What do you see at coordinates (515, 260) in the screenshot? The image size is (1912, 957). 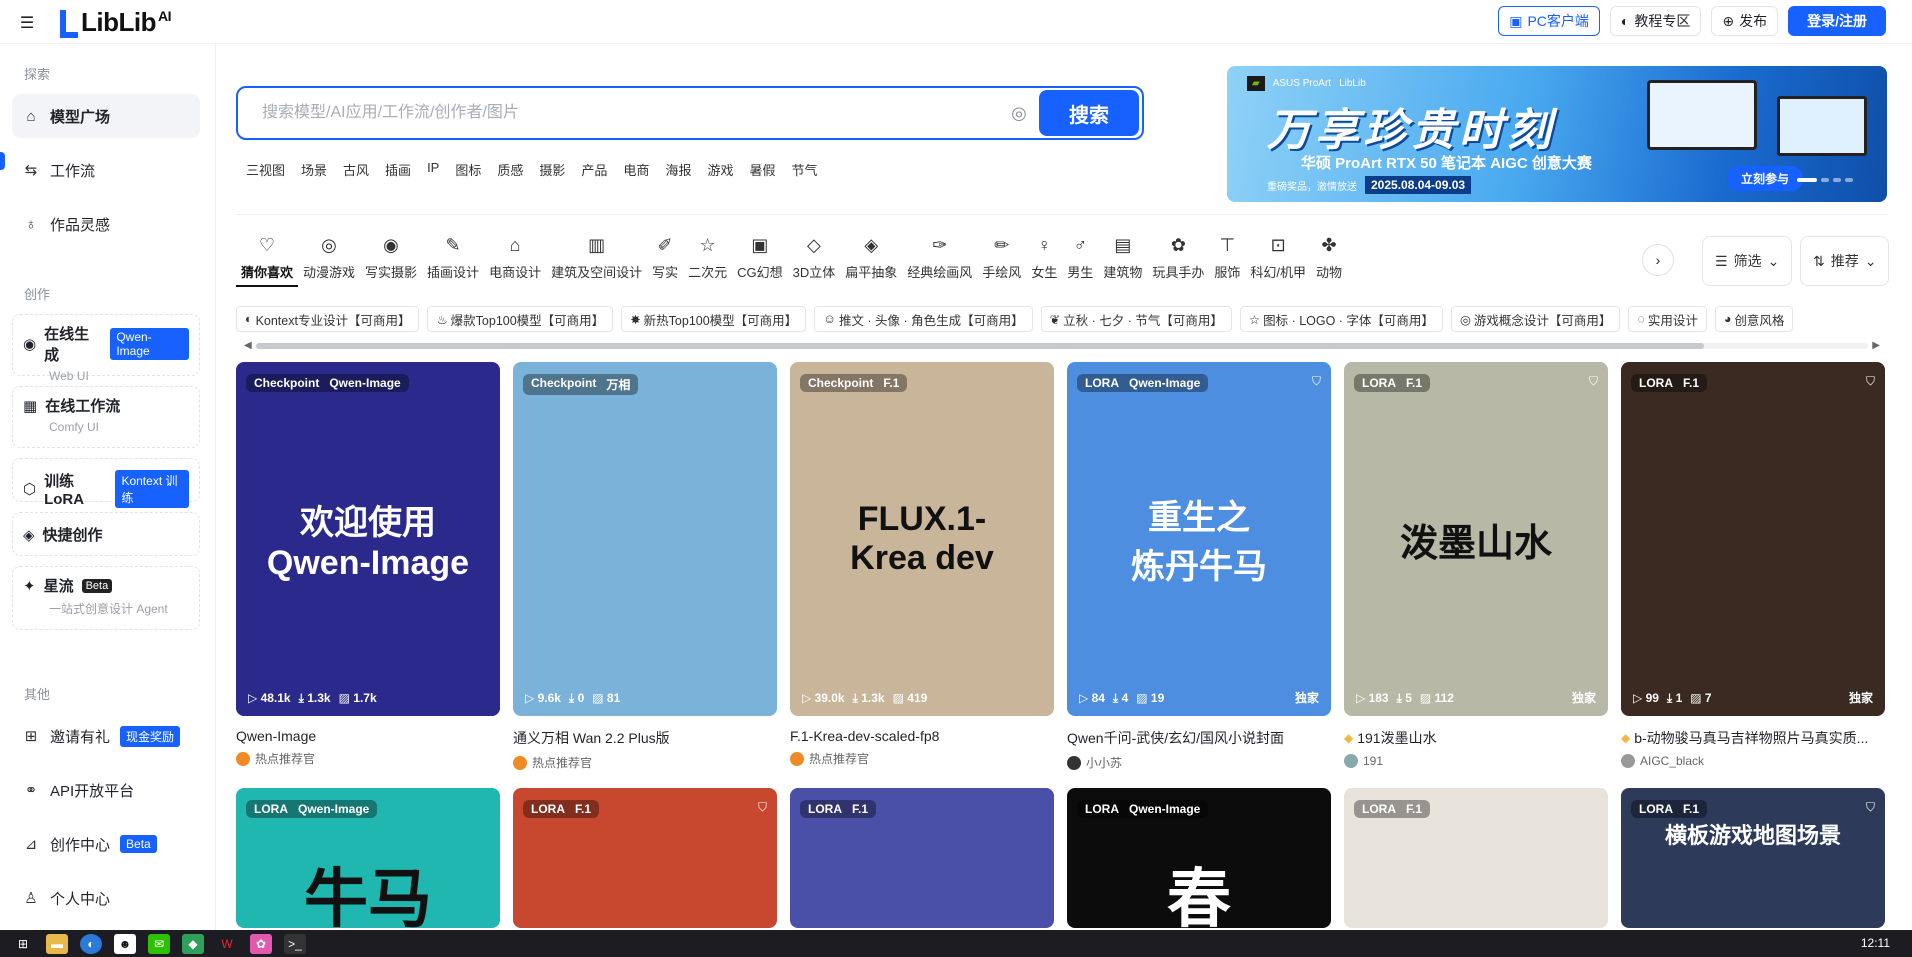 I see `category-tab: ⌂ 电商设计` at bounding box center [515, 260].